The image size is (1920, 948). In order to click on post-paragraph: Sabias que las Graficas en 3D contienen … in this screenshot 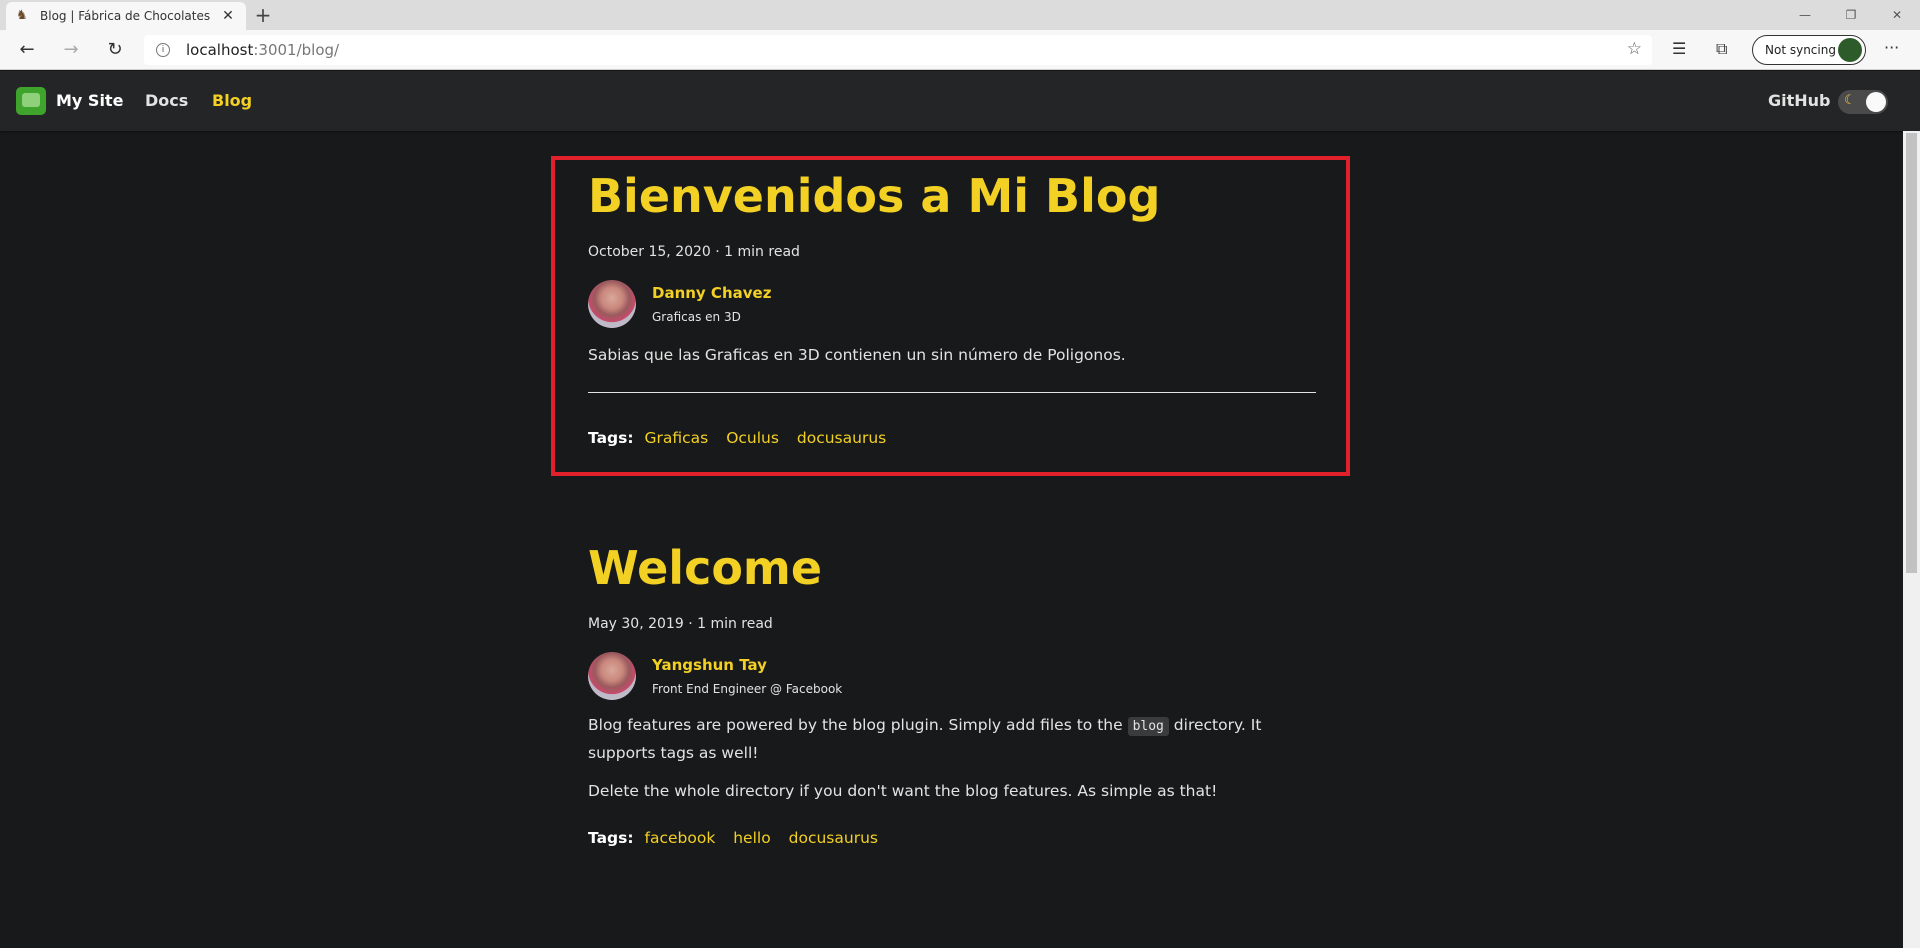, I will do `click(857, 355)`.